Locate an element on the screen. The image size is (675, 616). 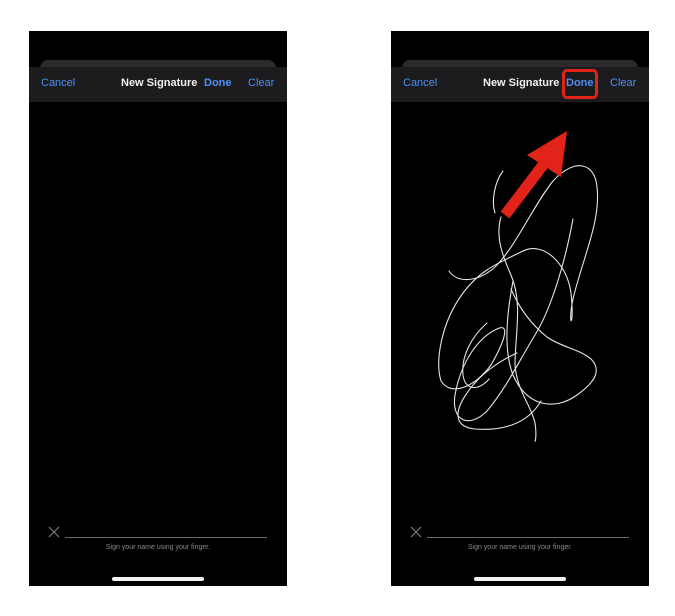
done-button-highlight is located at coordinates (580, 84).